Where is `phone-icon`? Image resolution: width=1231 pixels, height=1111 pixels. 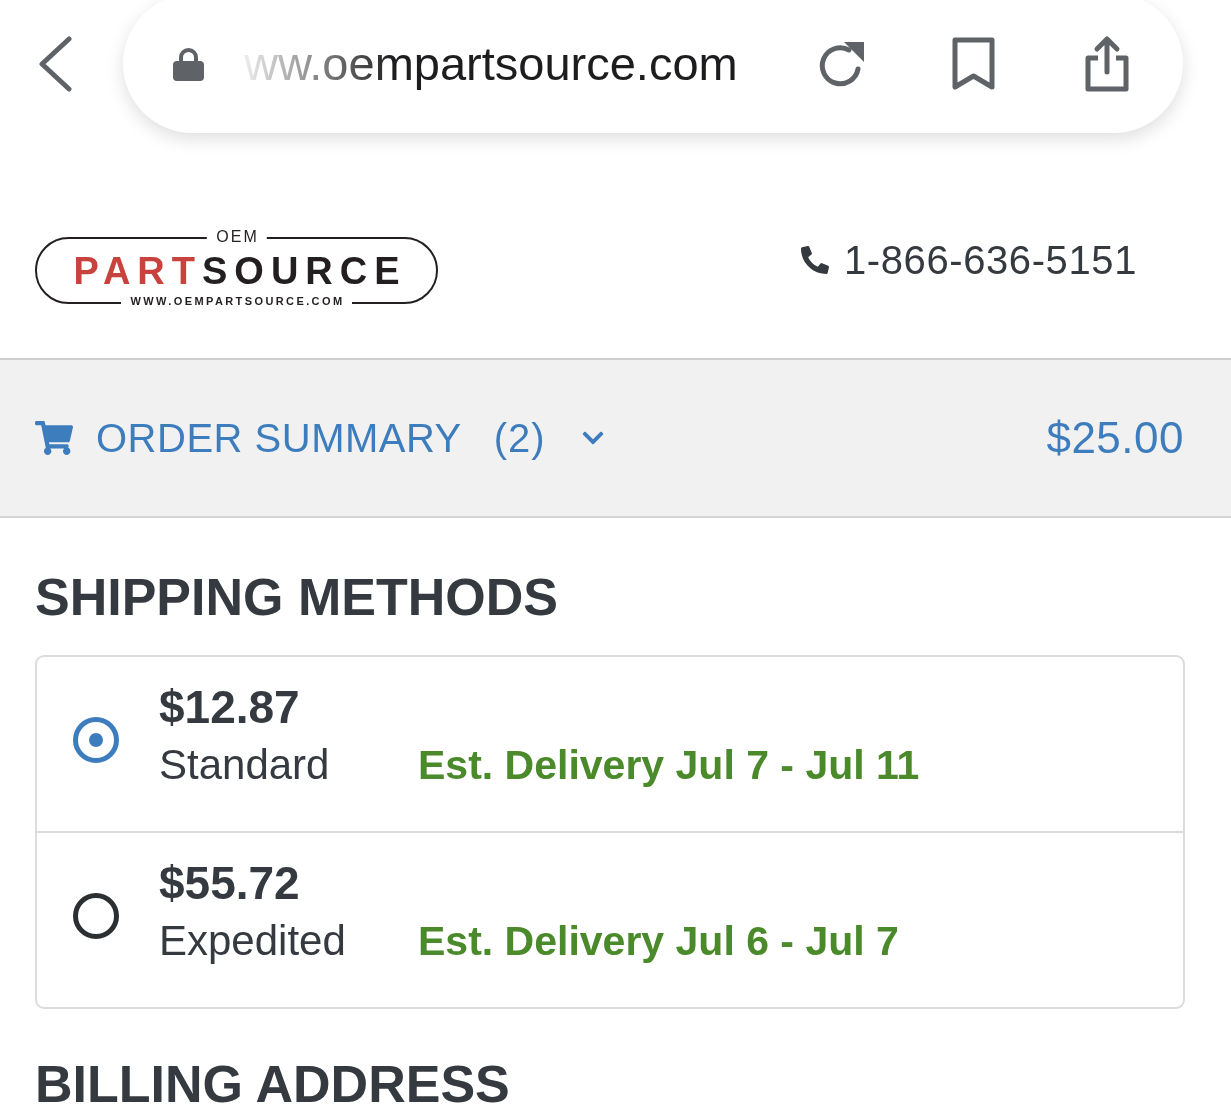
phone-icon is located at coordinates (814, 259).